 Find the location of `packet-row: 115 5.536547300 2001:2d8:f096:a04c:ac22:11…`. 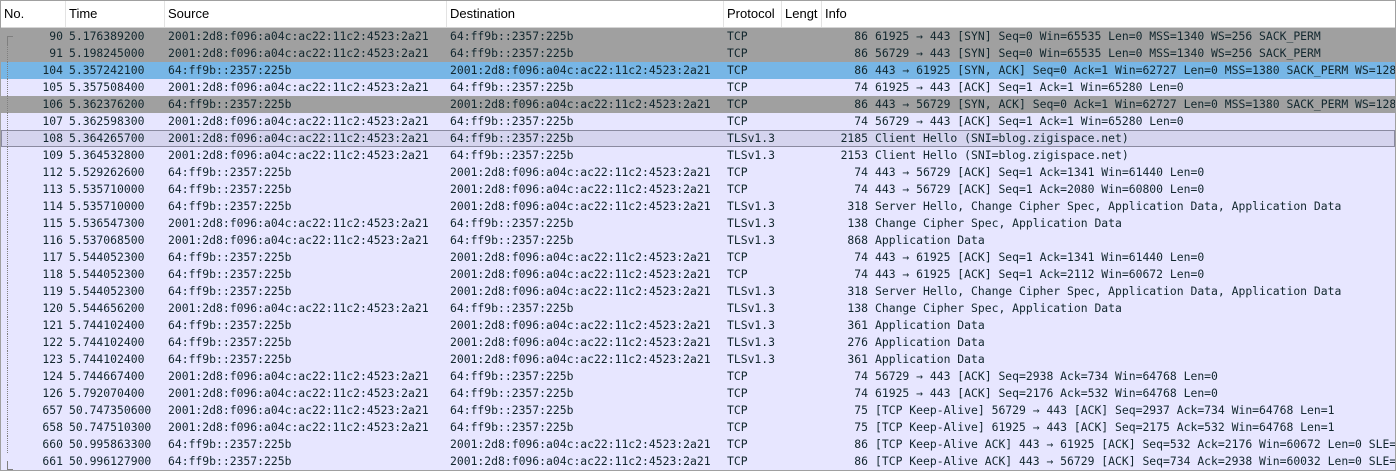

packet-row: 115 5.536547300 2001:2d8:f096:a04c:ac22:11… is located at coordinates (698, 223).